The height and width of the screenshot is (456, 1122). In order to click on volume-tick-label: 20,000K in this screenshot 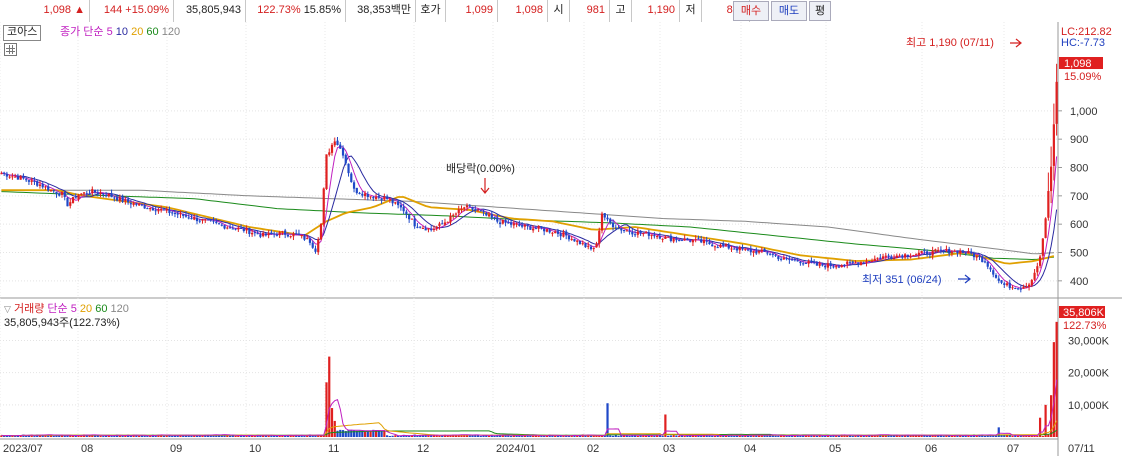, I will do `click(1089, 374)`.